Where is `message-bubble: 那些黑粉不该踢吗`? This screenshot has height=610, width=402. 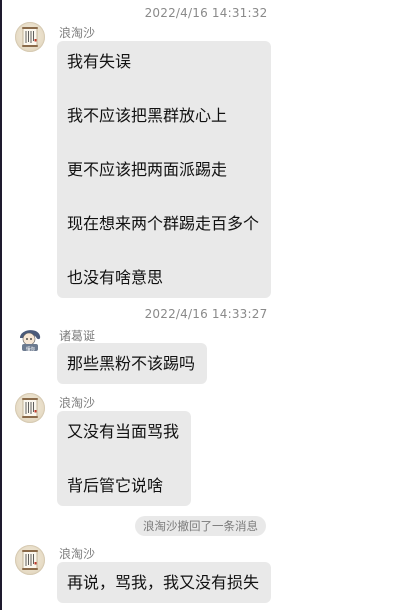 message-bubble: 那些黑粉不该踢吗 is located at coordinates (132, 363).